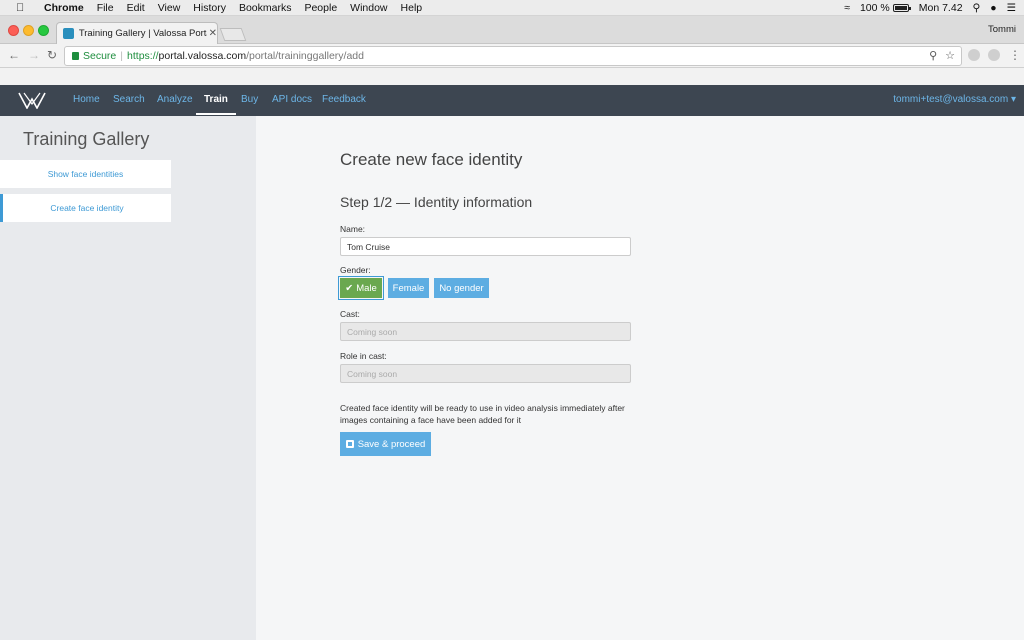 The width and height of the screenshot is (1024, 640). I want to click on secure-label: Secure, so click(100, 56).